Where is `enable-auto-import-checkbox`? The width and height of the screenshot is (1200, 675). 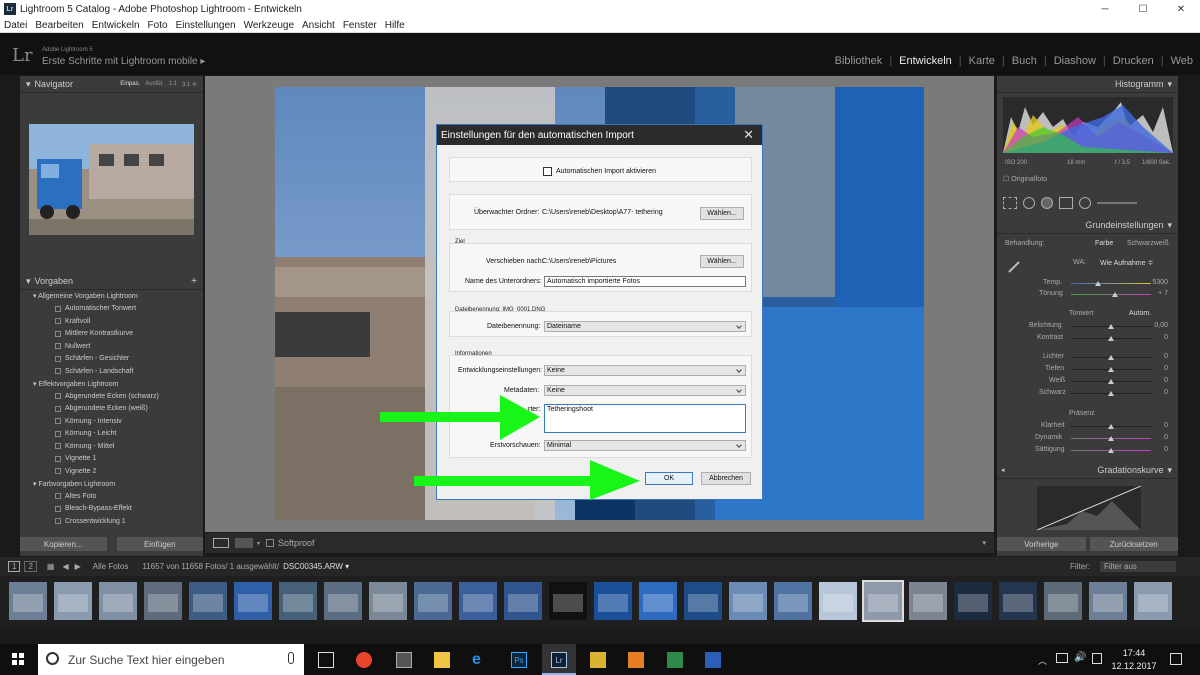 enable-auto-import-checkbox is located at coordinates (547, 171).